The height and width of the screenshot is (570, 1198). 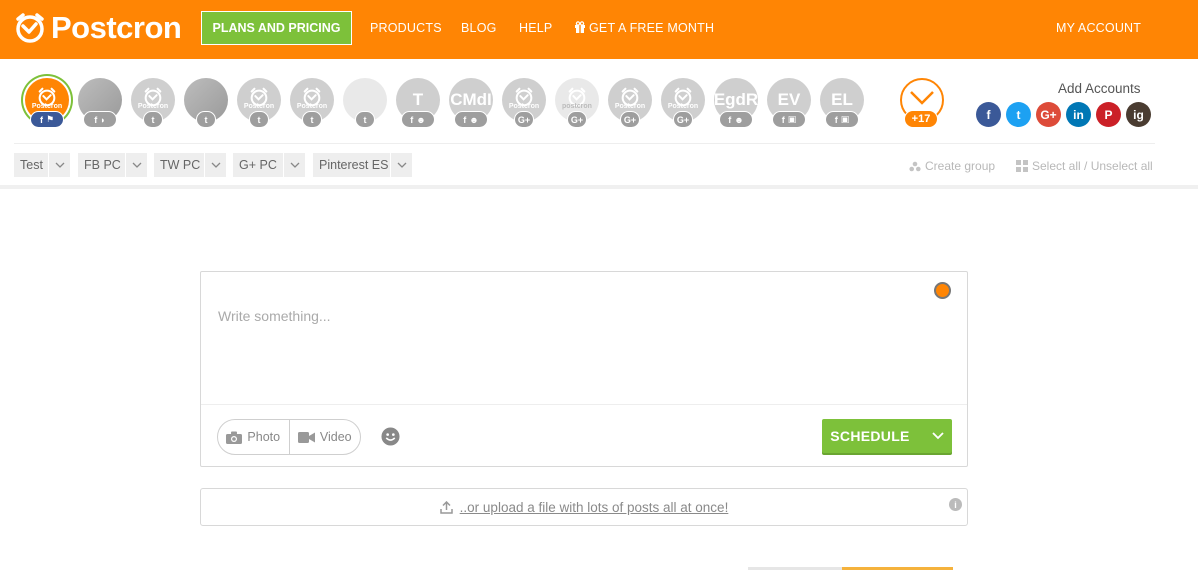 What do you see at coordinates (180, 165) in the screenshot?
I see `group-label: TW PC` at bounding box center [180, 165].